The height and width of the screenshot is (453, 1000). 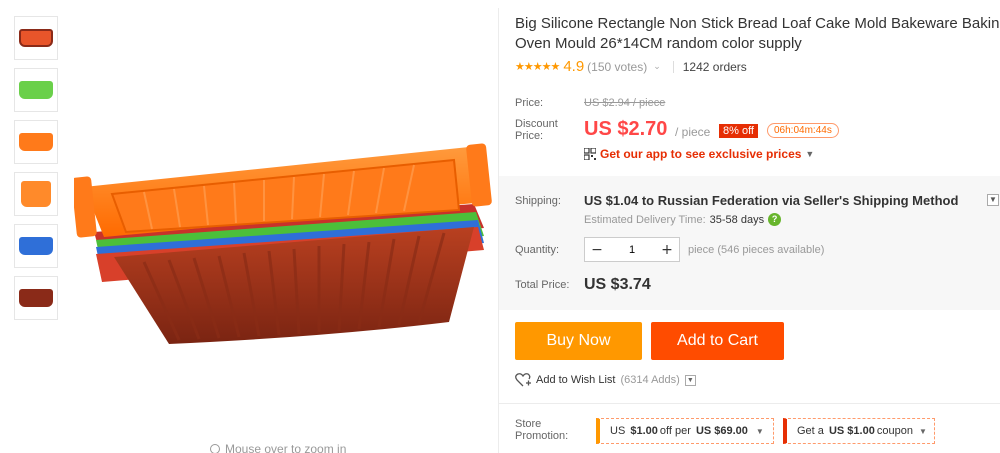 What do you see at coordinates (536, 130) in the screenshot?
I see `discount-price-label: Discount Price:` at bounding box center [536, 130].